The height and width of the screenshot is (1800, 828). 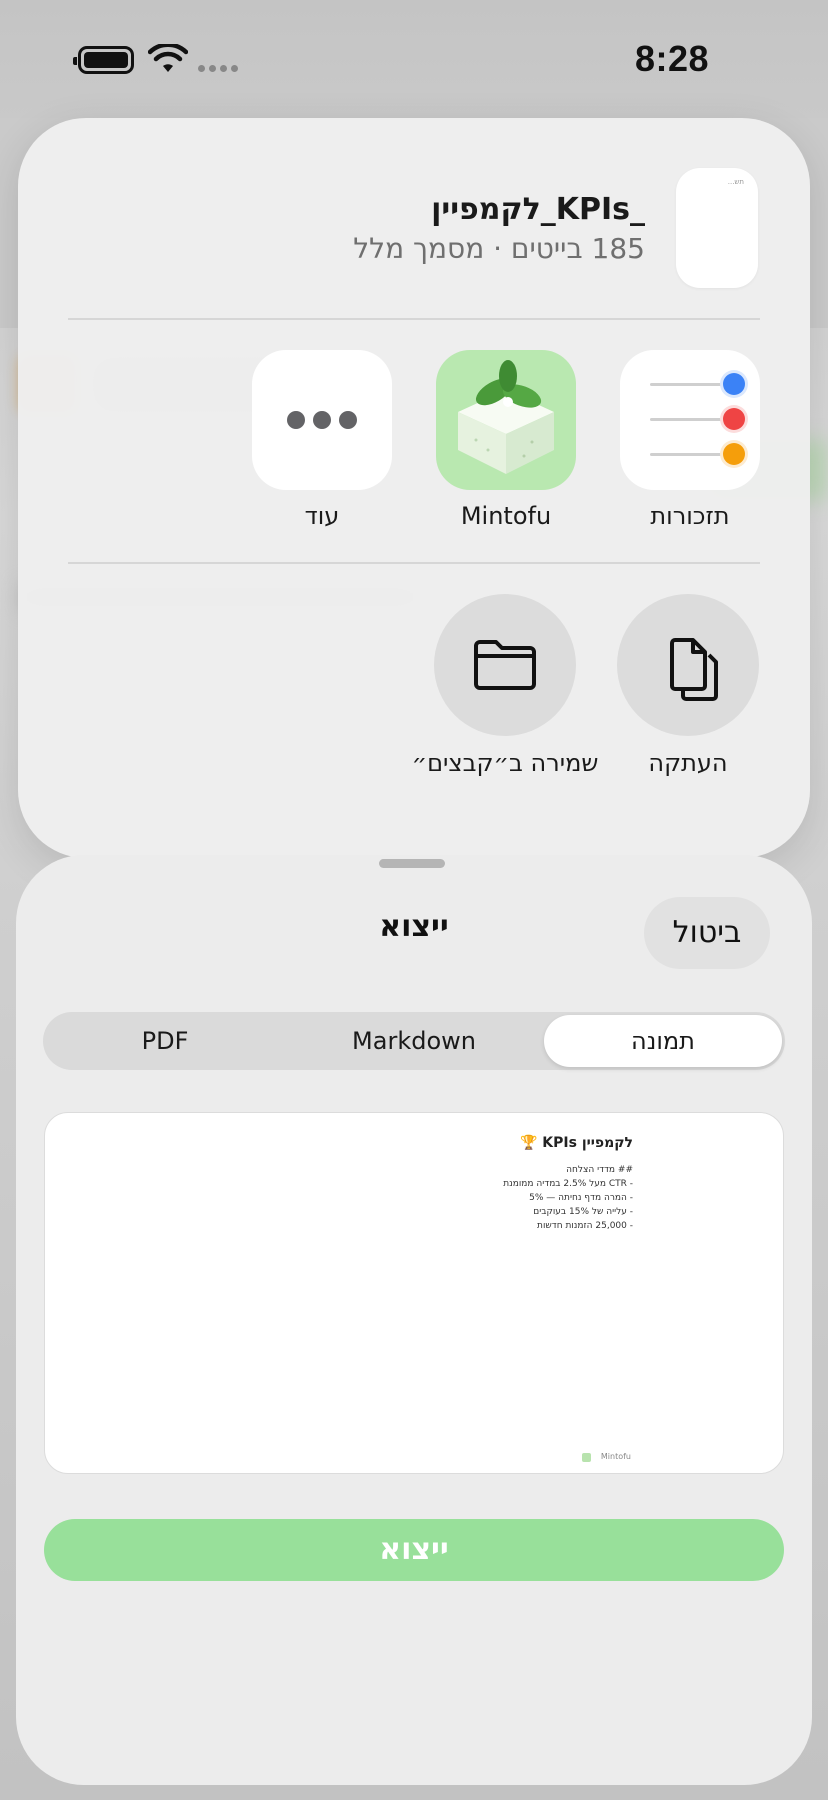 I want to click on app-label-reminders: תזכורות, so click(x=690, y=516).